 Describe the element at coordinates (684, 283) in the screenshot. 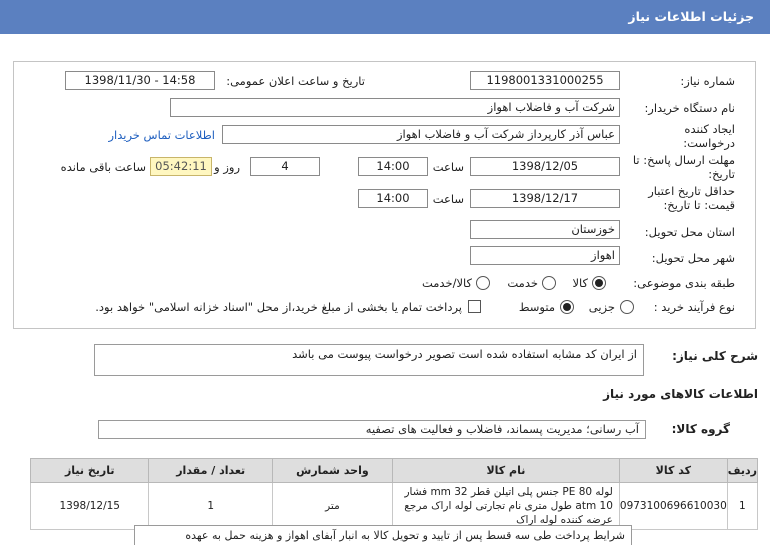

I see `category-label: طبقه بندی موضوعی:` at that location.